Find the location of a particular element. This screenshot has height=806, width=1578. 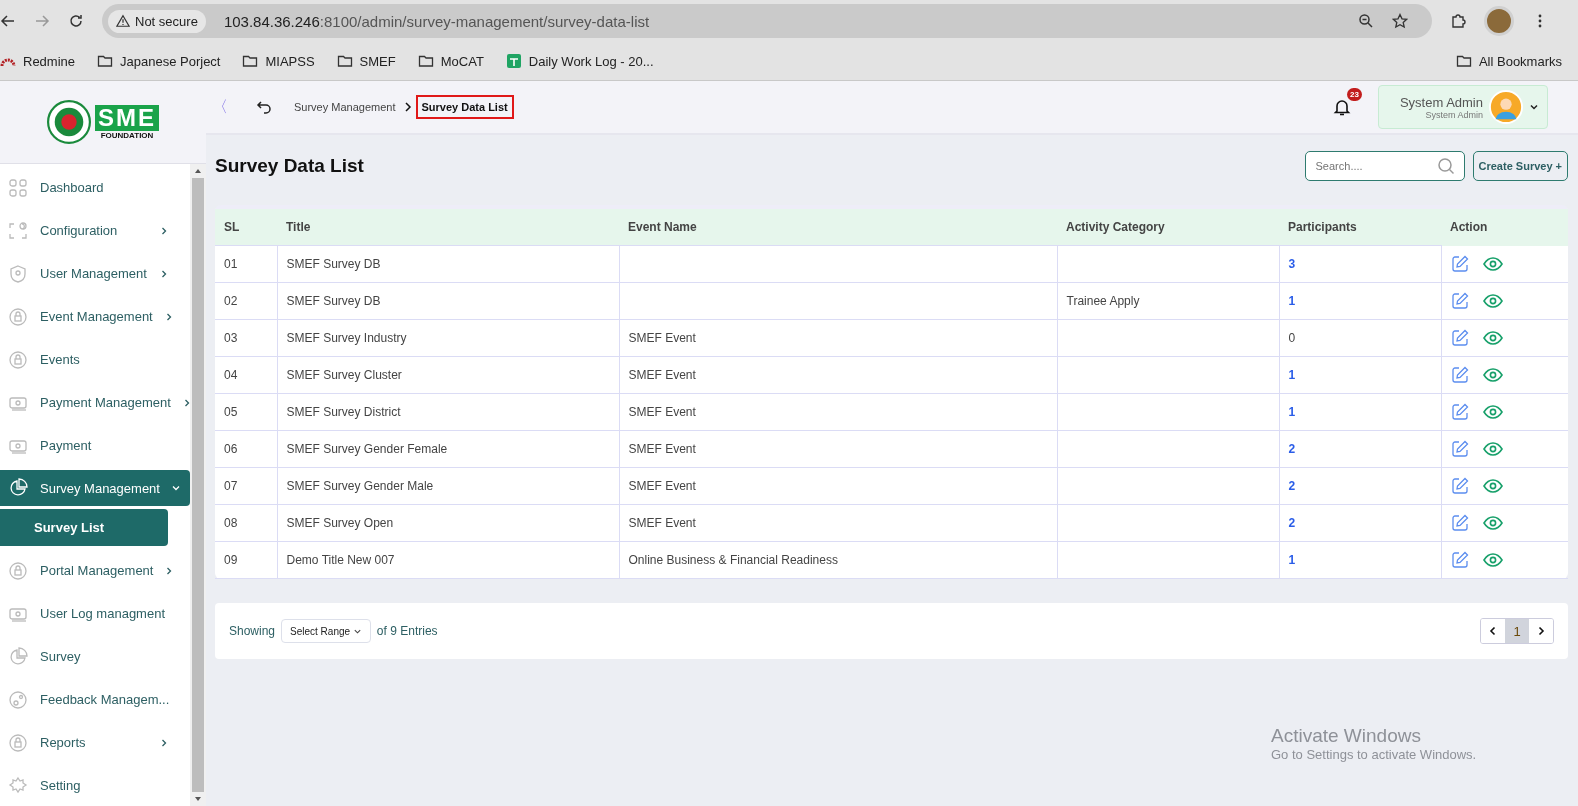

emblem-icon is located at coordinates (69, 122).